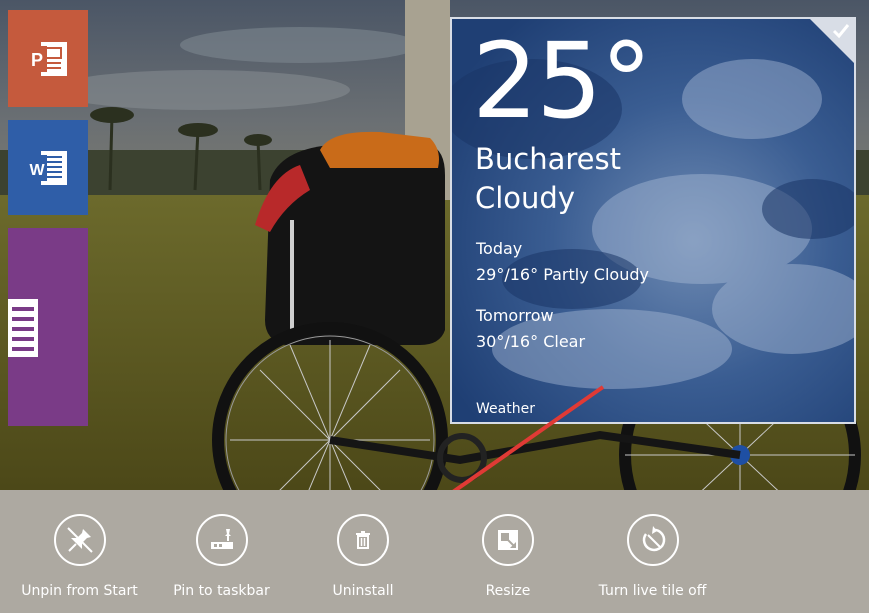 This screenshot has width=869, height=613. Describe the element at coordinates (221, 540) in the screenshot. I see `pin-taskbar-icon` at that location.